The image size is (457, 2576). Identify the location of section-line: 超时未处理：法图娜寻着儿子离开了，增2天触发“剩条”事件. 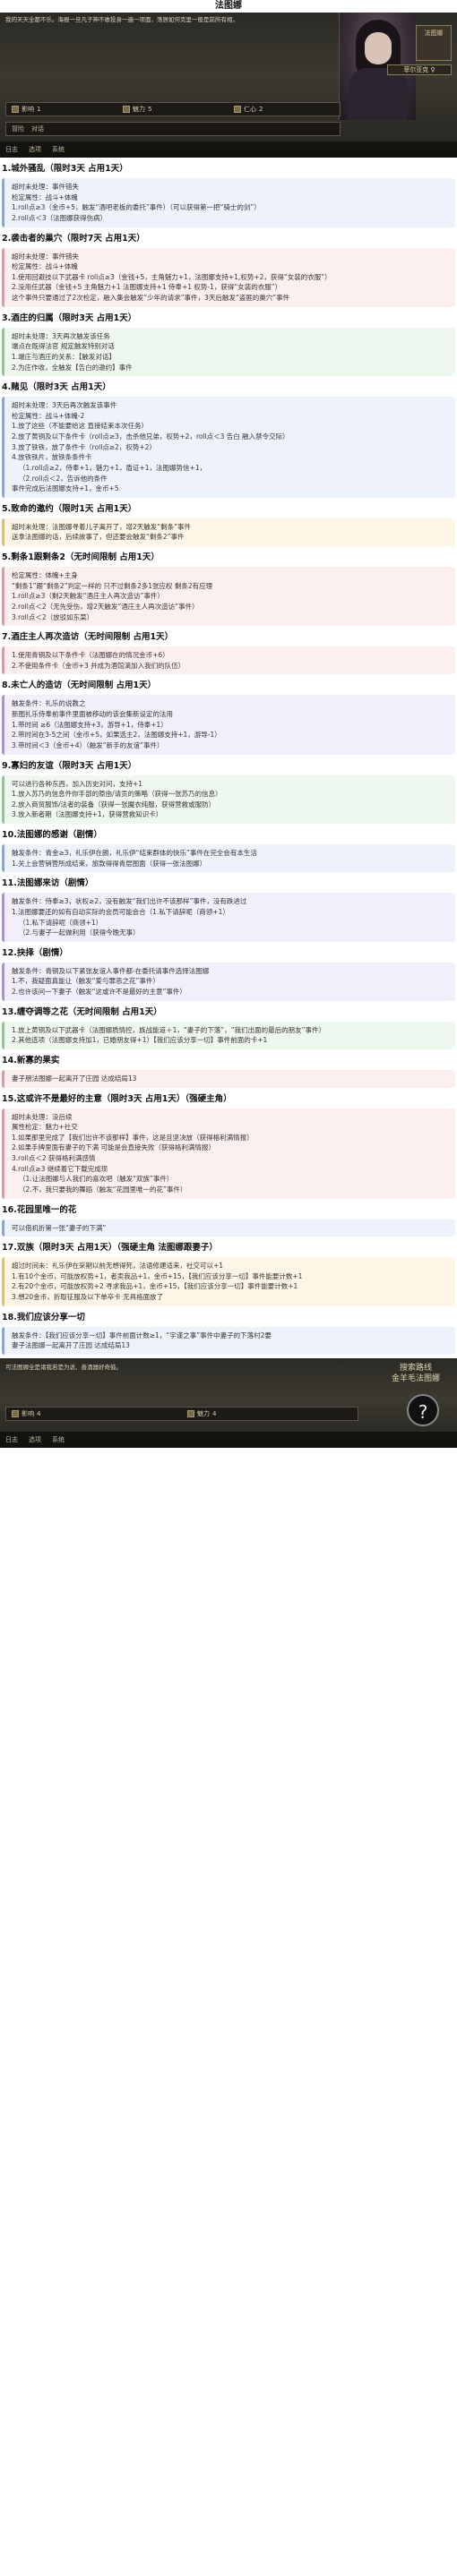
(102, 526).